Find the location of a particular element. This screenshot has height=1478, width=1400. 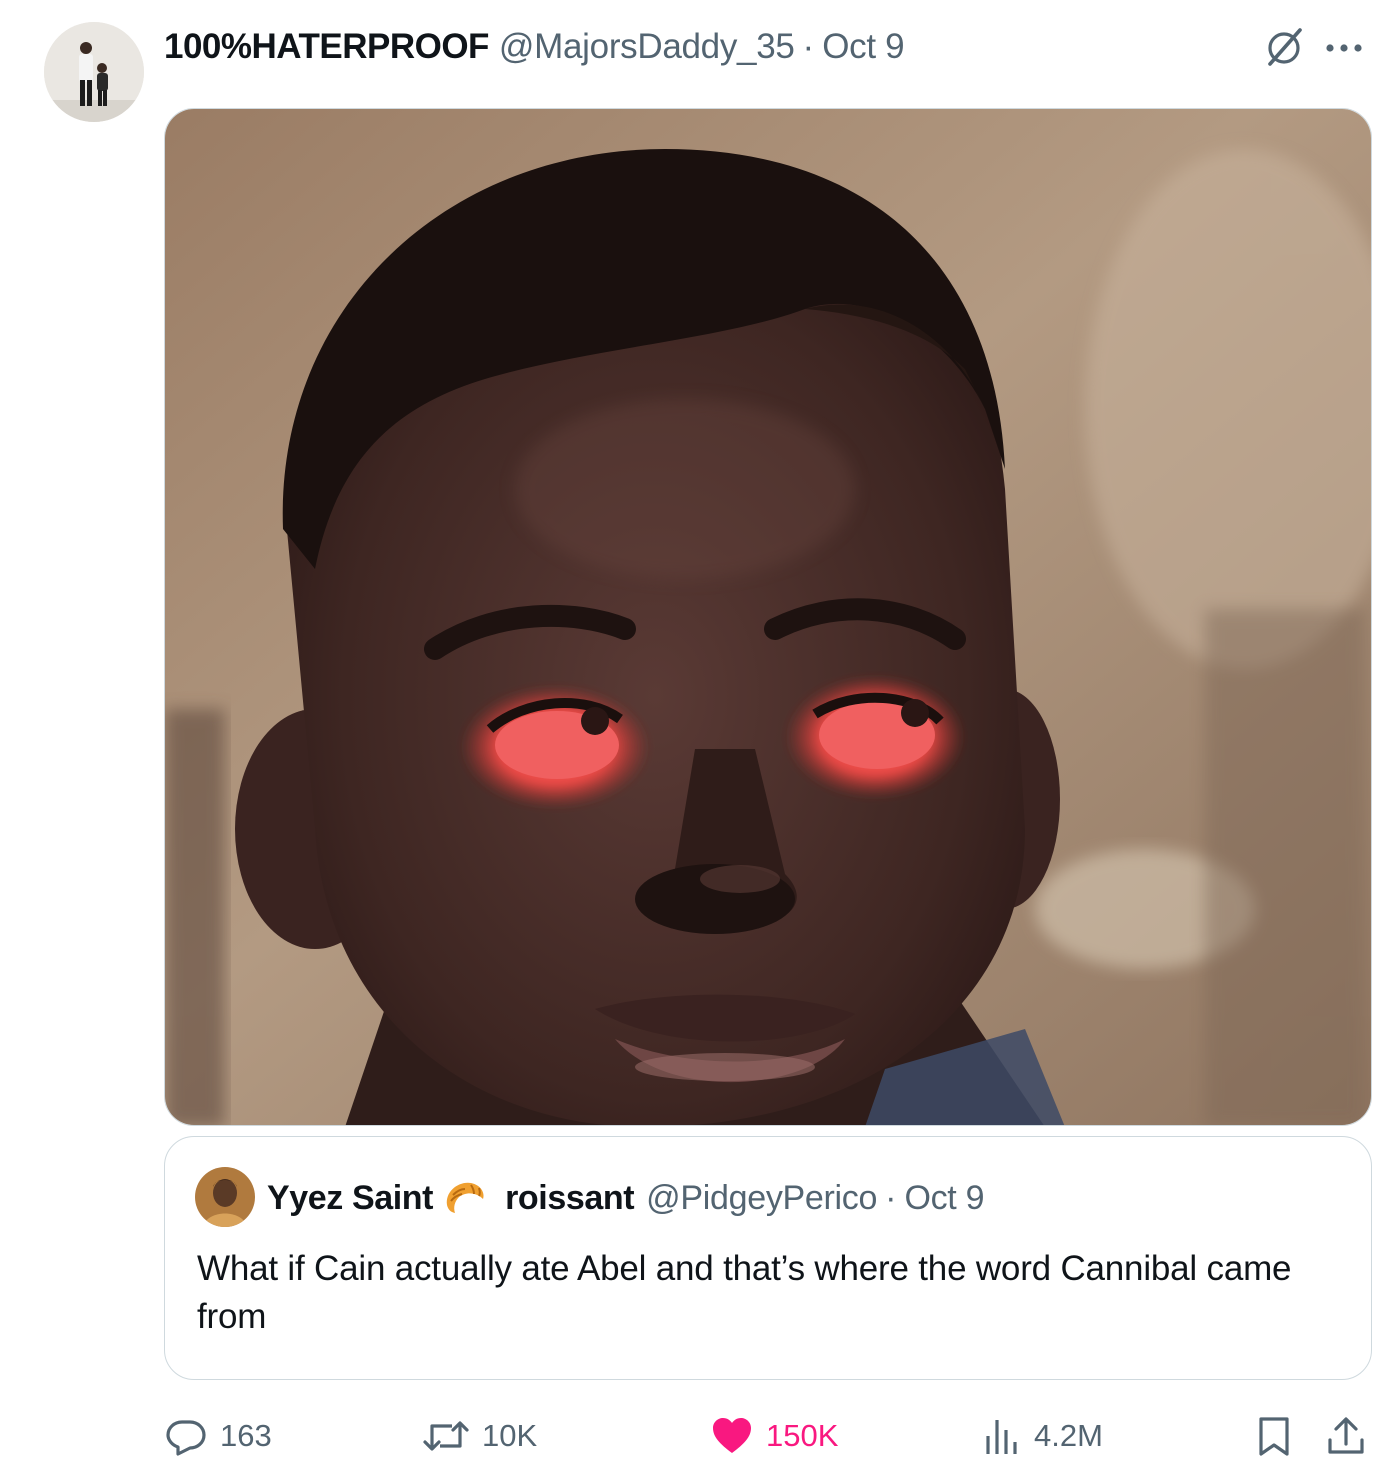

reply-icon is located at coordinates (186, 1438).